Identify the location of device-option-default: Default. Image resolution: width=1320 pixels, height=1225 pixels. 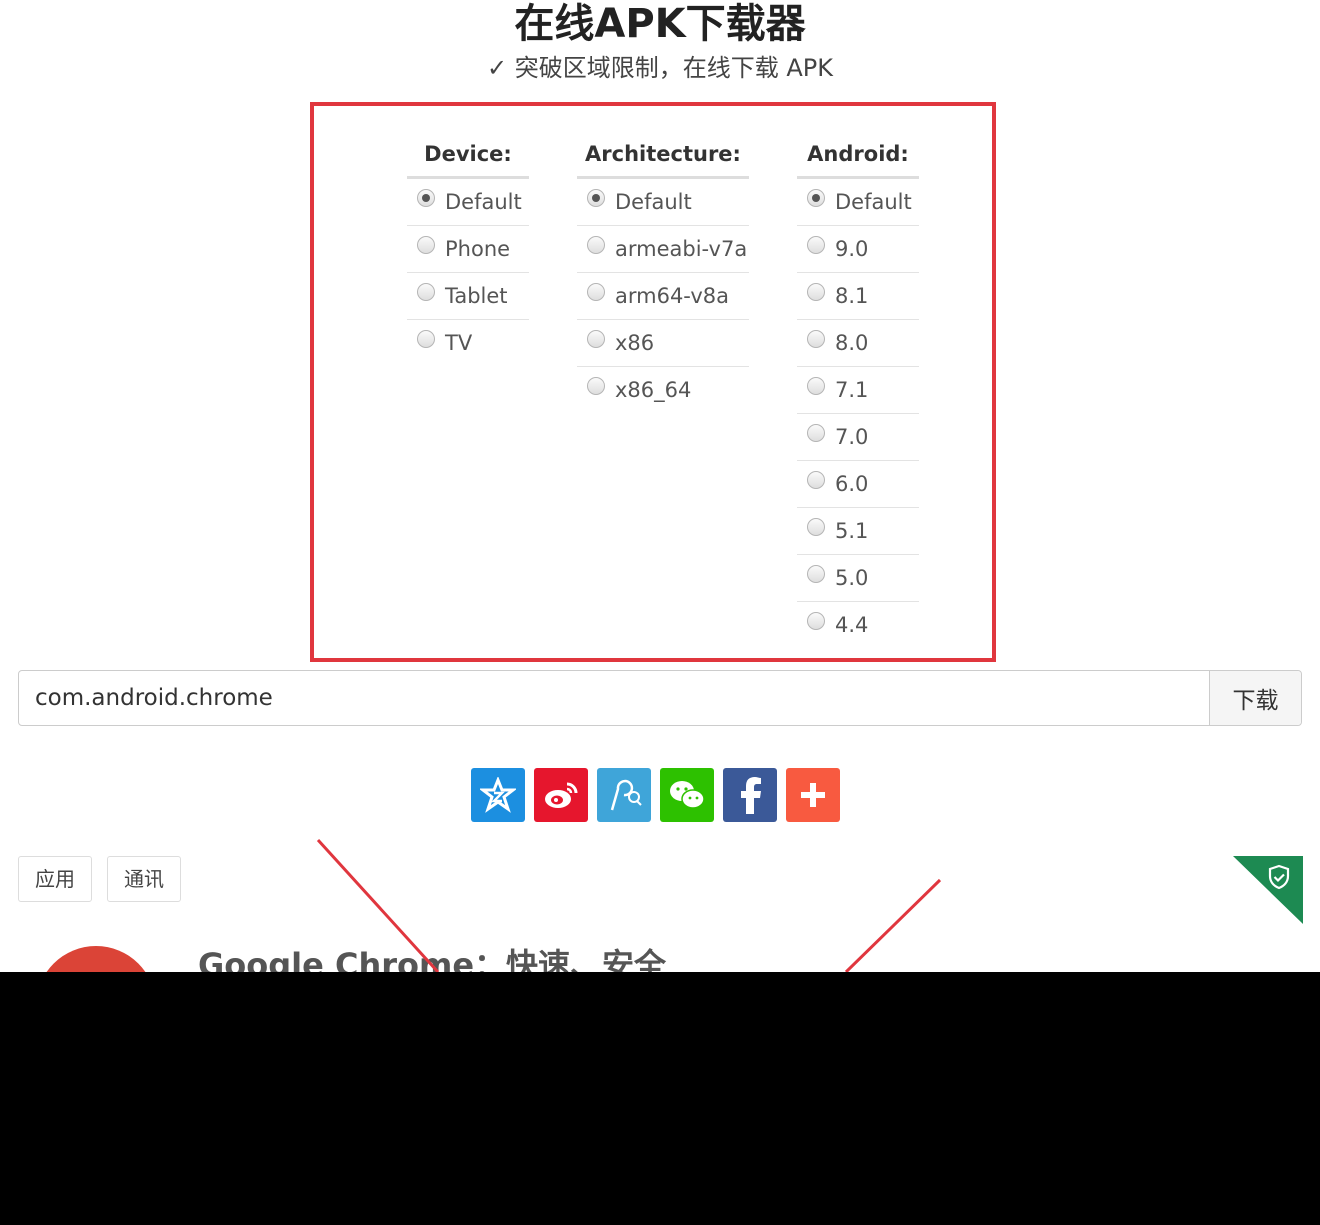
(468, 202).